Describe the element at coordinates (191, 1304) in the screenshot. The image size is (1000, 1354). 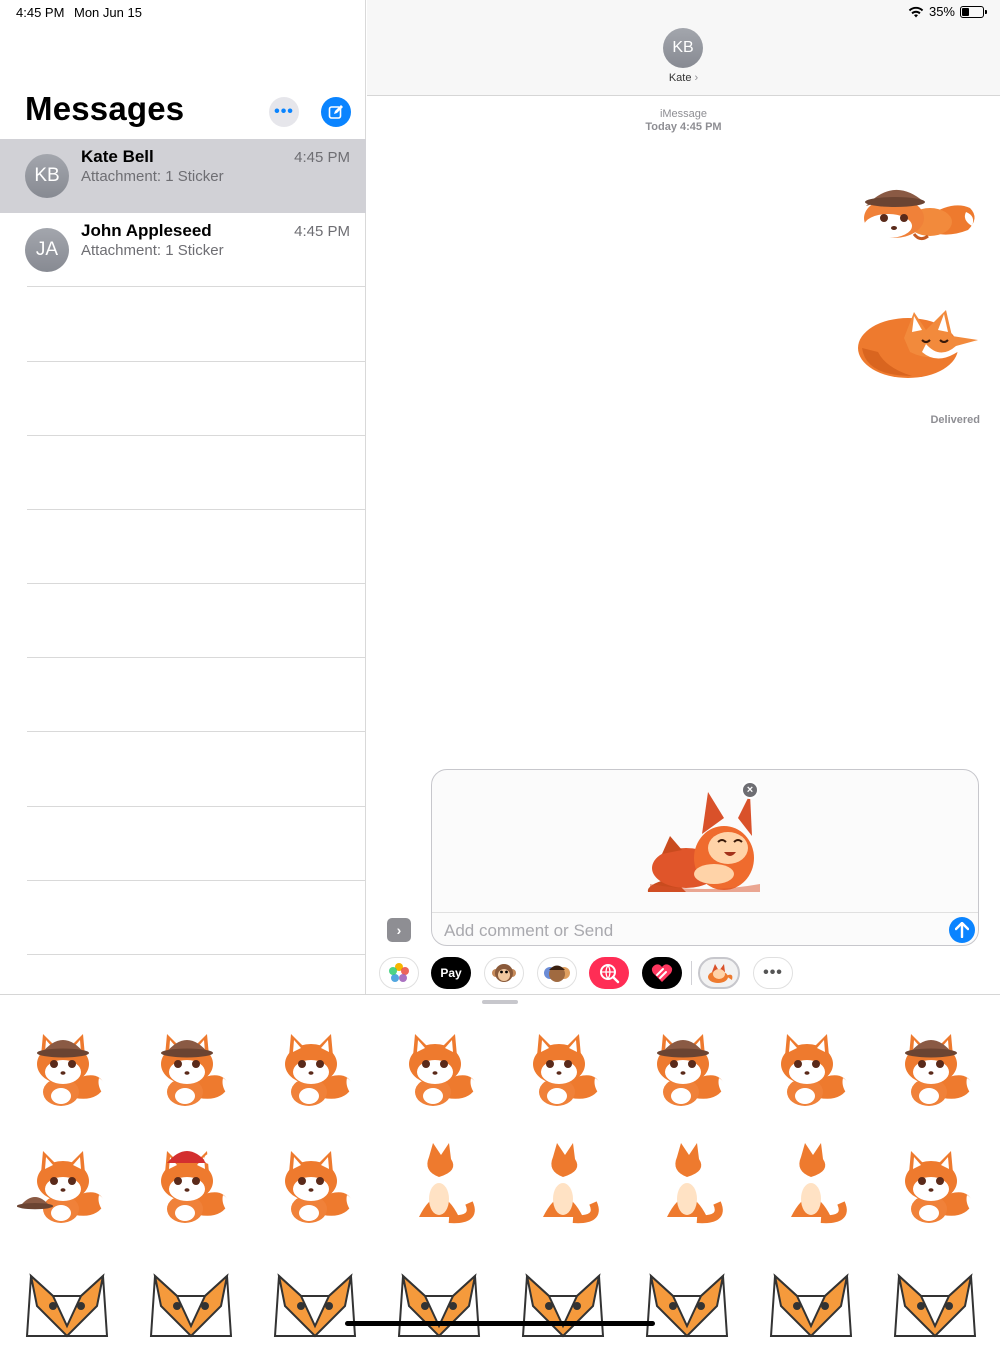
I see `fox-face-surprised-sticker-icon` at that location.